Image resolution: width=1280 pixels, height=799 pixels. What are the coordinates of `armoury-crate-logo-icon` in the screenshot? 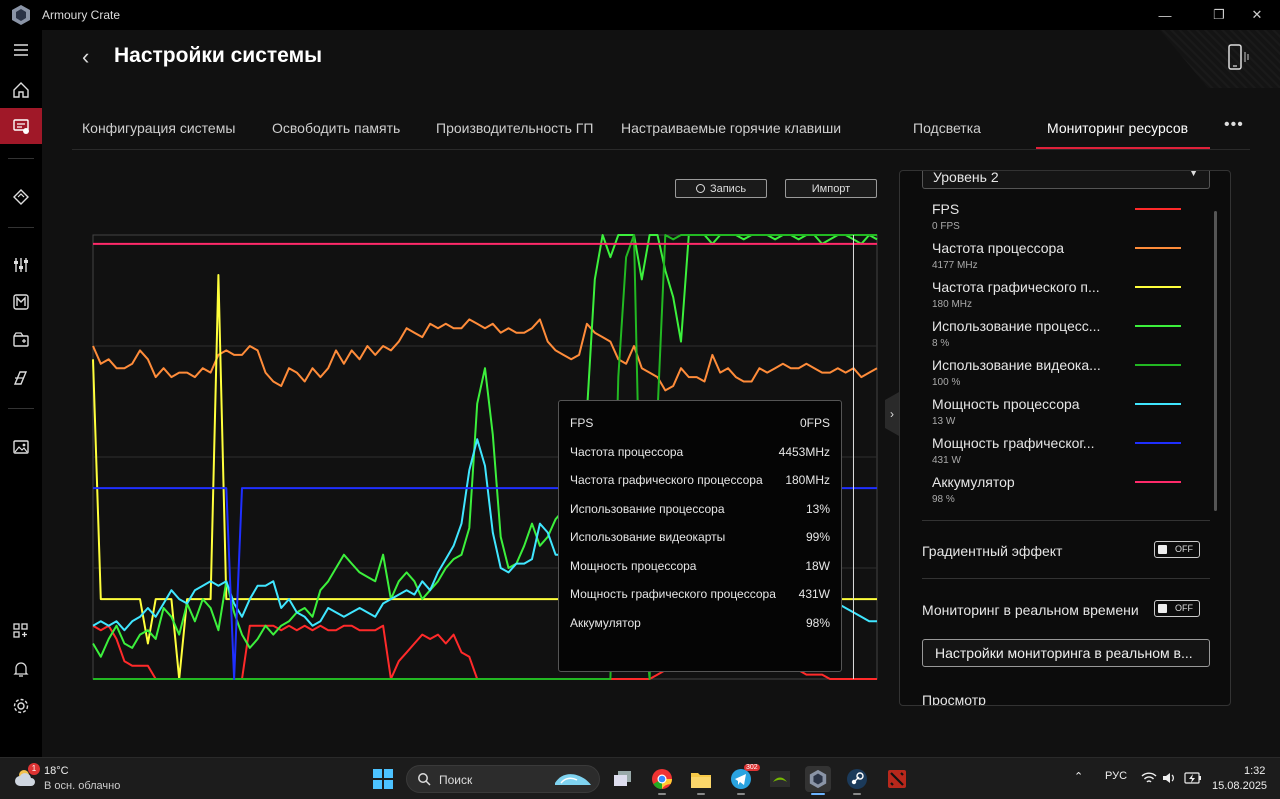 It's located at (21, 15).